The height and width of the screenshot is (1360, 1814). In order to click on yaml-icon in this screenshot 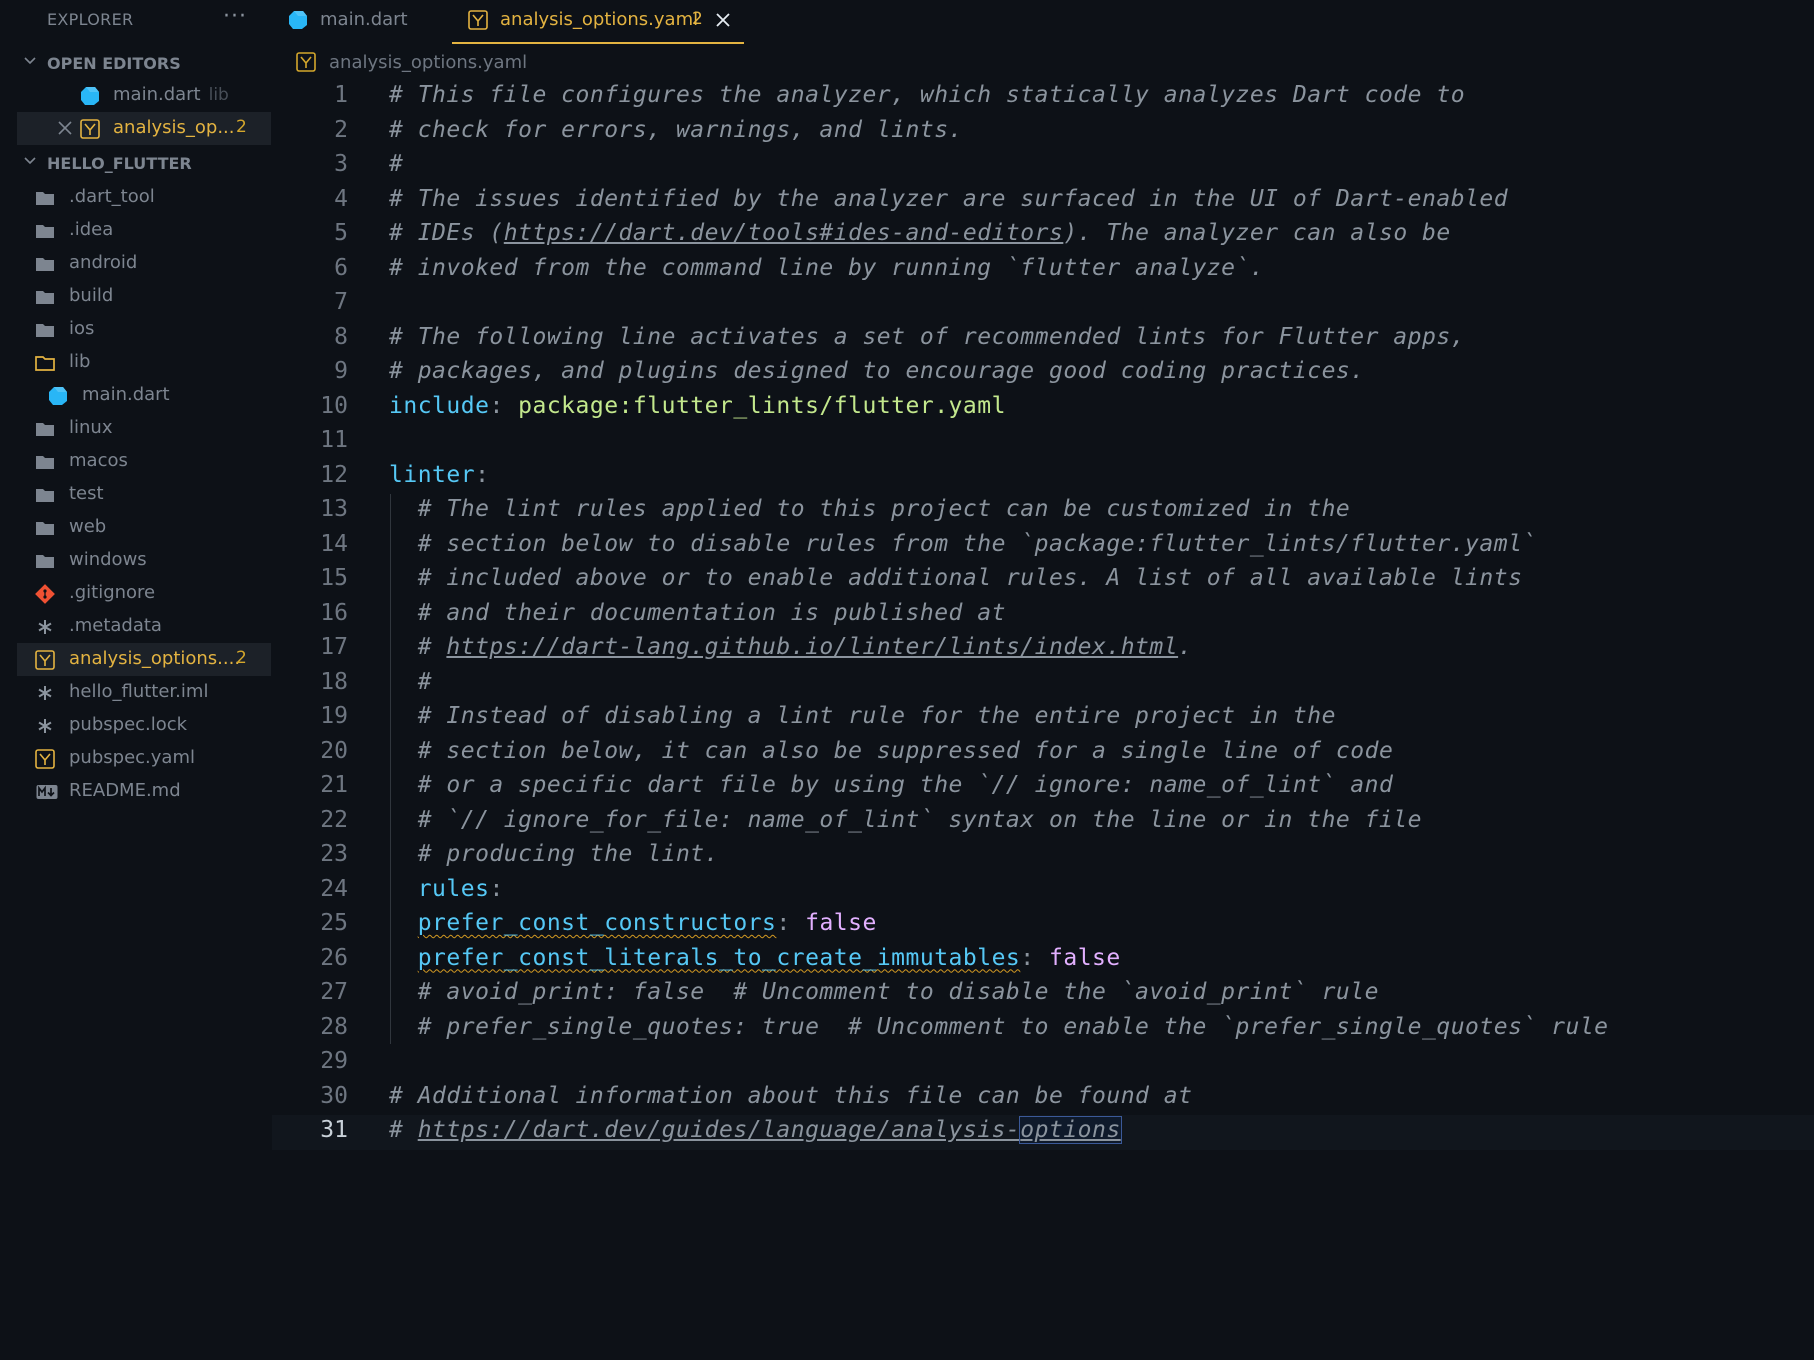, I will do `click(306, 62)`.